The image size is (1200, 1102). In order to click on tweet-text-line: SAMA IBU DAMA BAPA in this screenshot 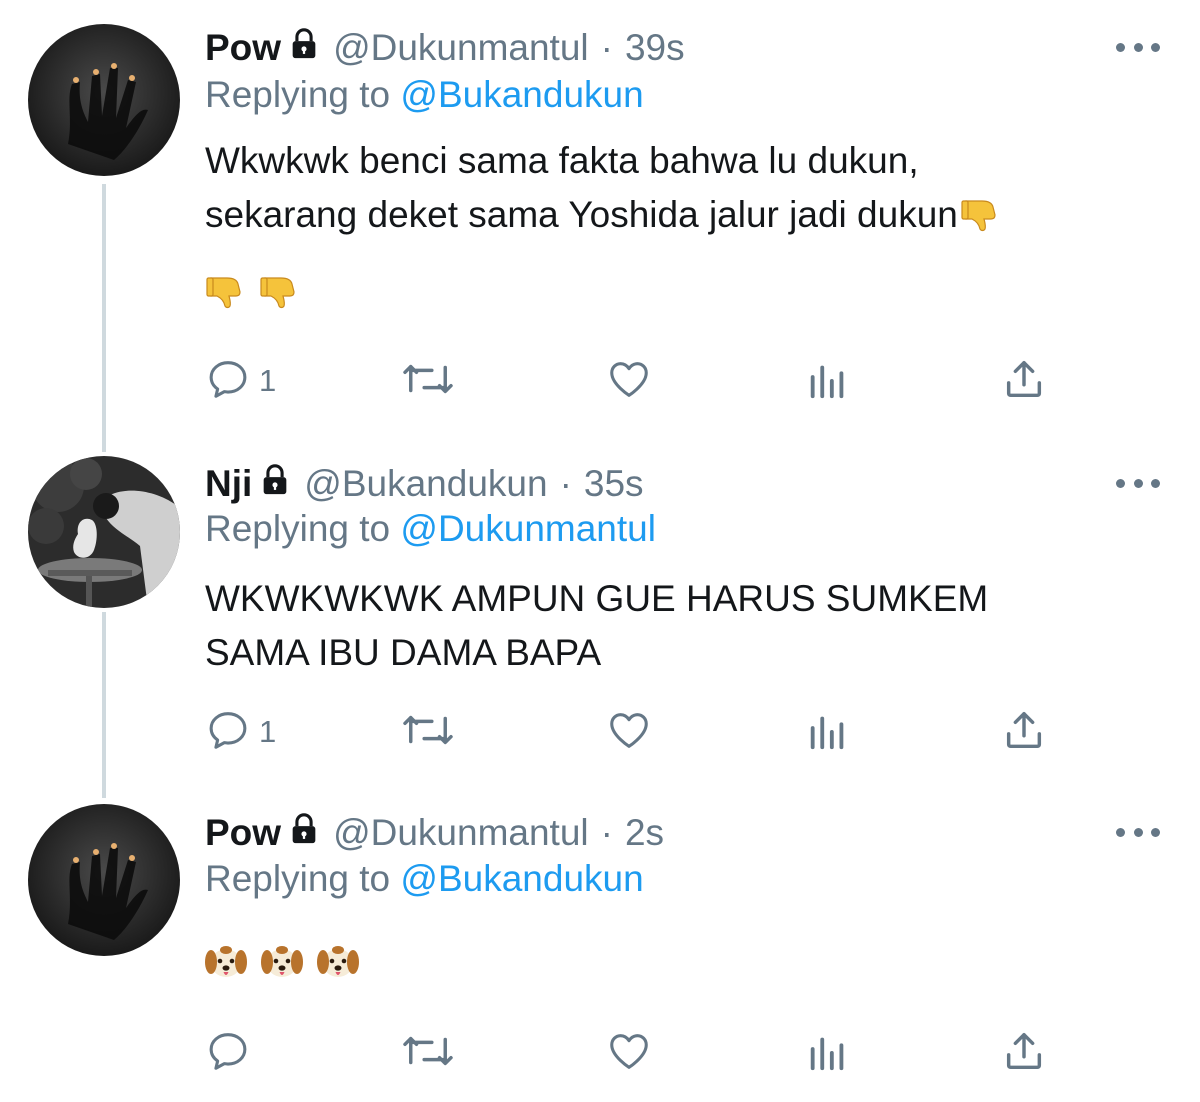, I will do `click(403, 652)`.